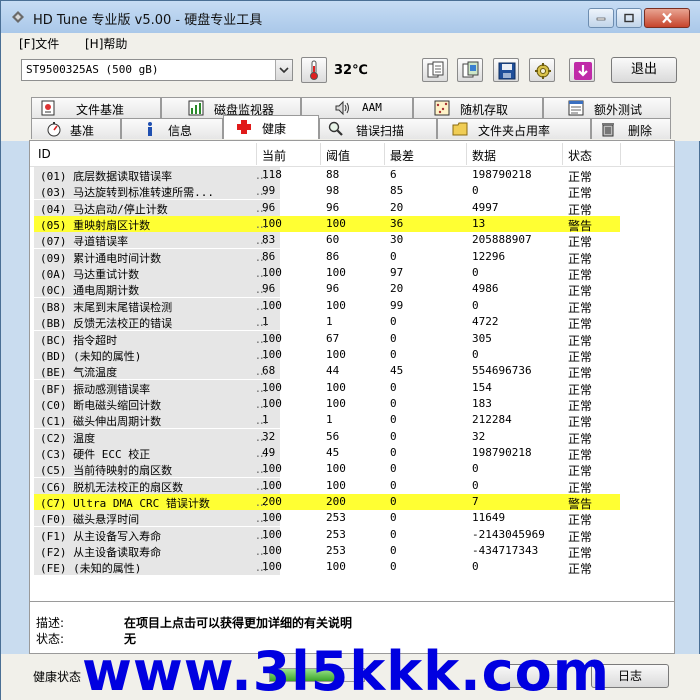  What do you see at coordinates (667, 18) in the screenshot?
I see `close-button` at bounding box center [667, 18].